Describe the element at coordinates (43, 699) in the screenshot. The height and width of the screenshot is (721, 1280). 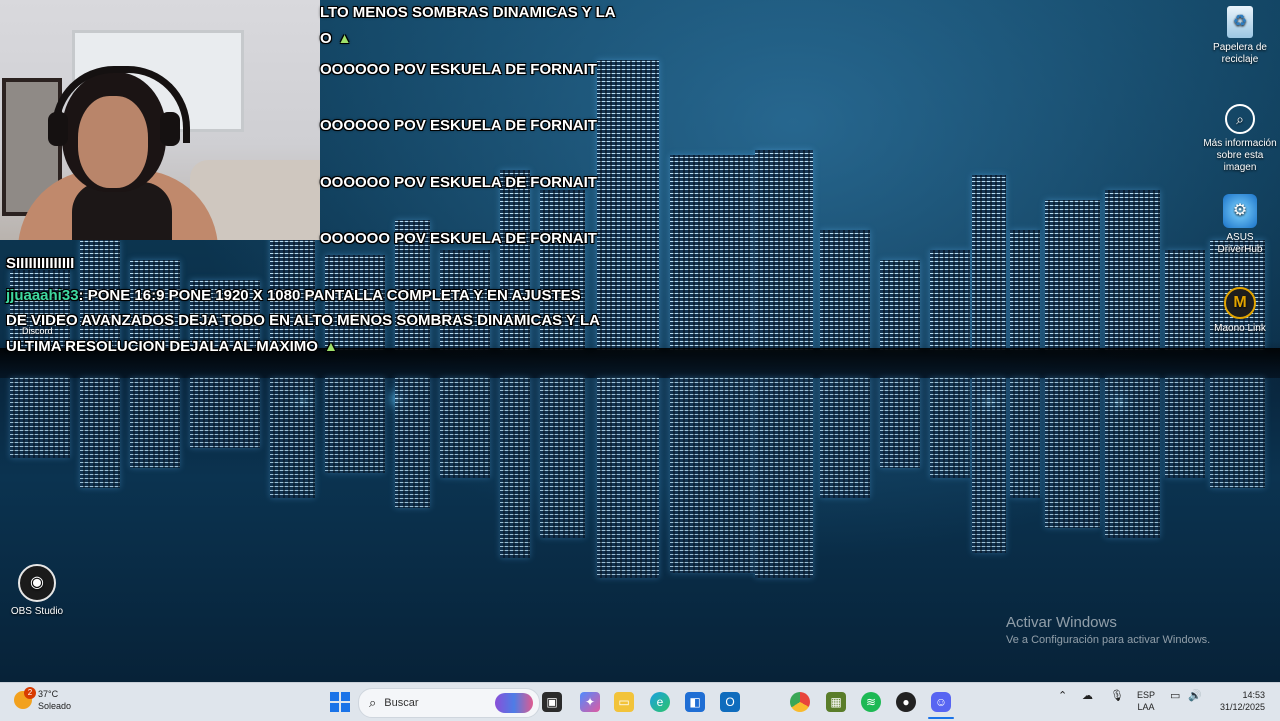
I see `weather-widget: 2 37°C Soleado` at that location.